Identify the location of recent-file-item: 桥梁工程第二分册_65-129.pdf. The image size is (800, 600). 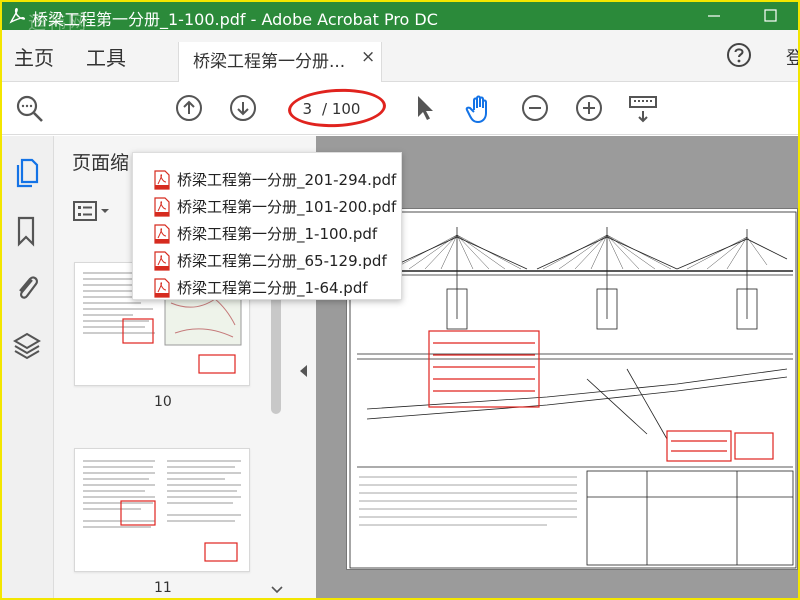
(268, 260).